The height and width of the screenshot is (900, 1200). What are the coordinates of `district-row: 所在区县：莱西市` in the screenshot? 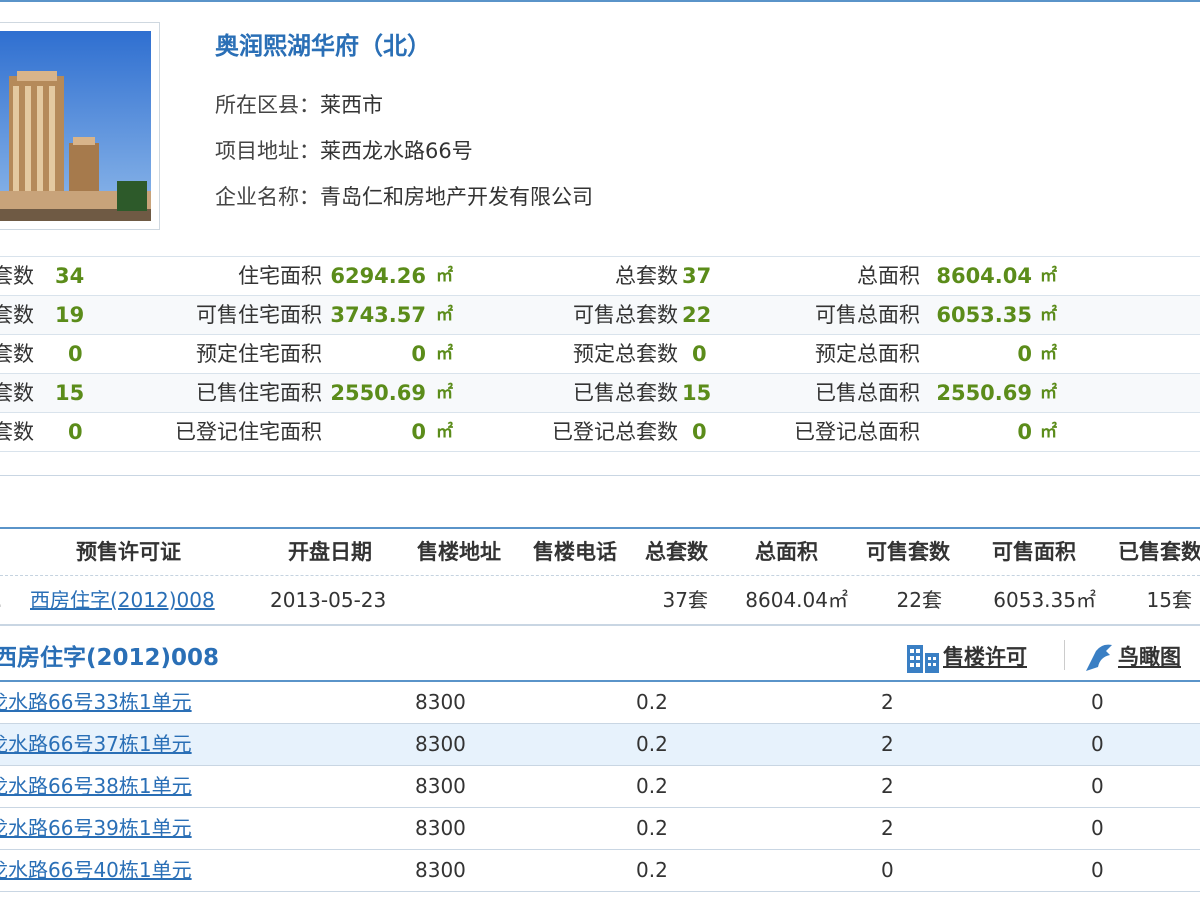 It's located at (404, 105).